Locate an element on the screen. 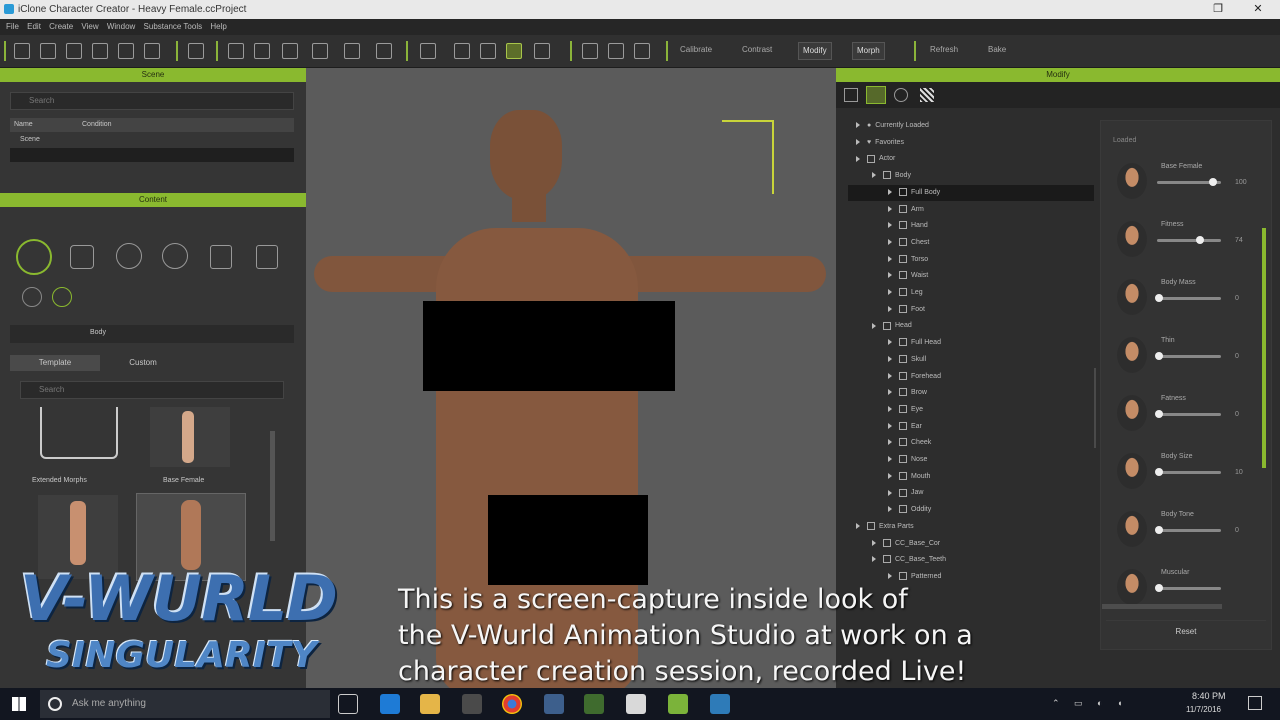 This screenshot has width=1280, height=720. grid-view-icon is located at coordinates (488, 51).